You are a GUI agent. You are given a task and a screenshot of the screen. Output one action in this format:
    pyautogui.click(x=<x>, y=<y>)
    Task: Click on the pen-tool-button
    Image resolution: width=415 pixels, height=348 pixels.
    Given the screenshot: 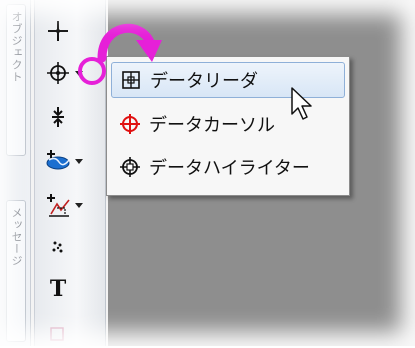 What is the action you would take?
    pyautogui.click(x=67, y=333)
    